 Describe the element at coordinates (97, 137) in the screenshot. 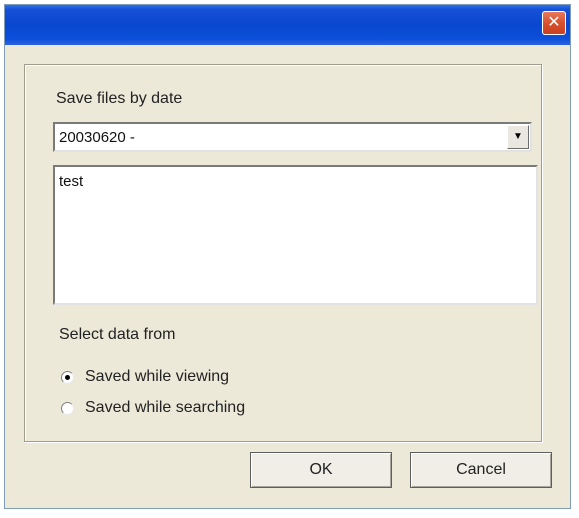

I see `date-dropdown-value: 20030620 -` at that location.